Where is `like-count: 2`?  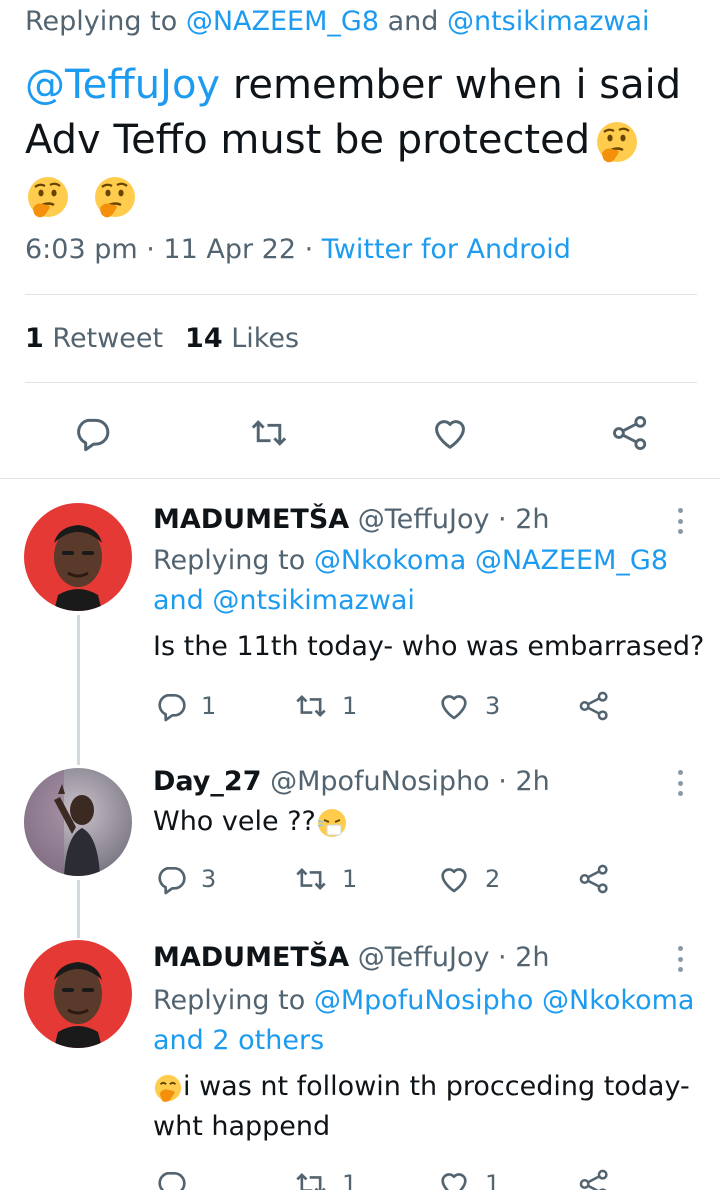 like-count: 2 is located at coordinates (493, 879).